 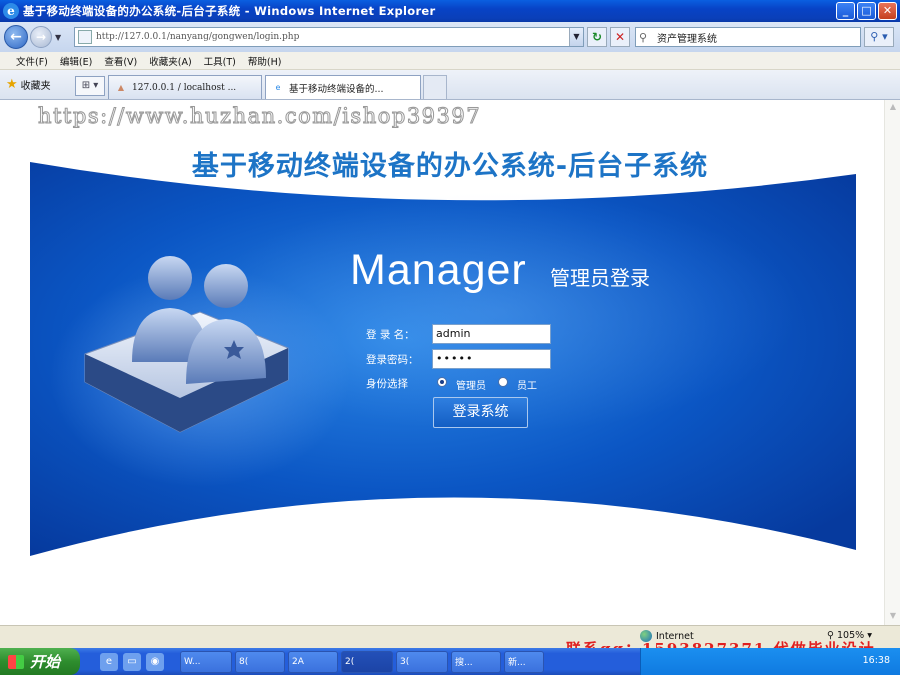 I want to click on search-field: ⚲ 资产管理系统, so click(x=748, y=37).